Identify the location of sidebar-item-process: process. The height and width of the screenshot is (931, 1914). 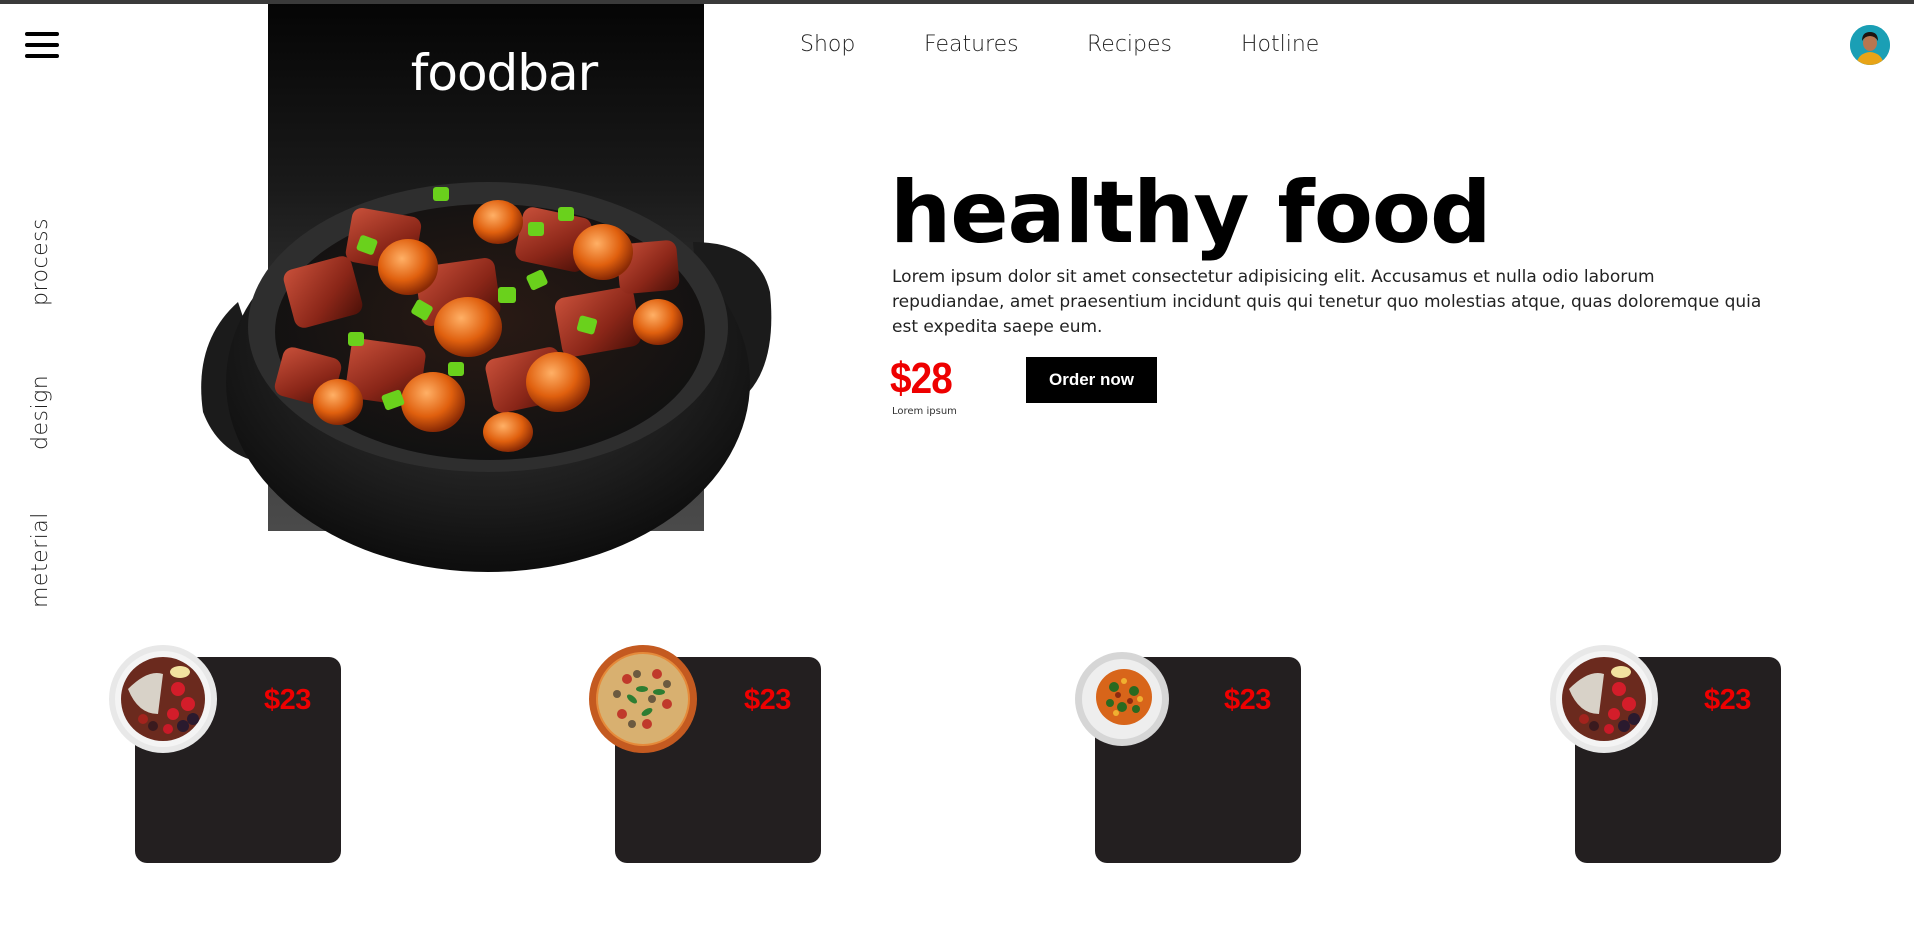
(40, 262).